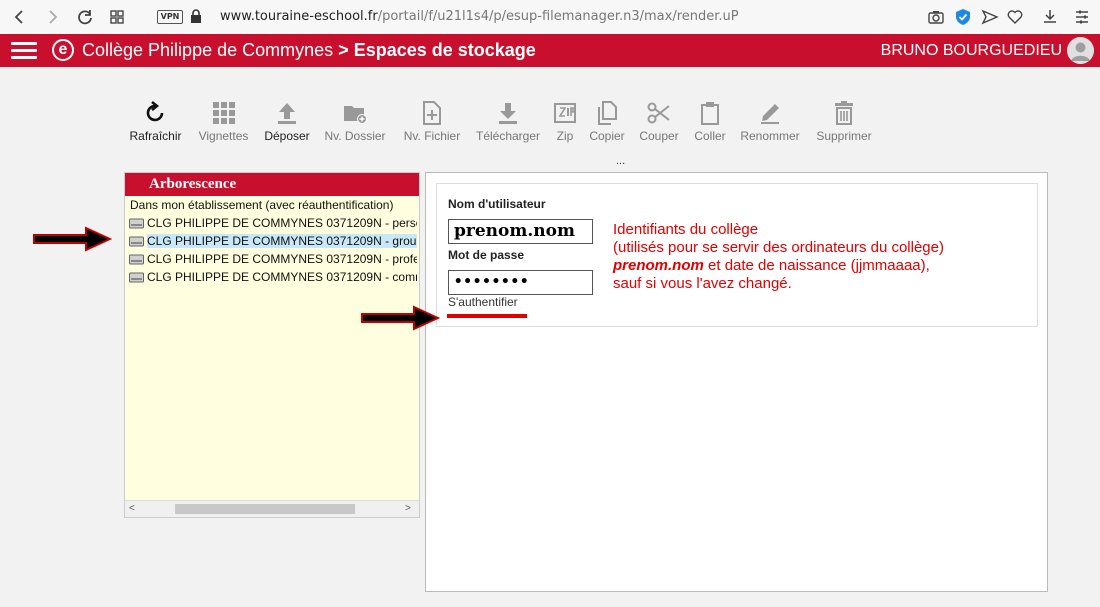 This screenshot has height=607, width=1100. What do you see at coordinates (408, 509) in the screenshot?
I see `scroll-right-button: >` at bounding box center [408, 509].